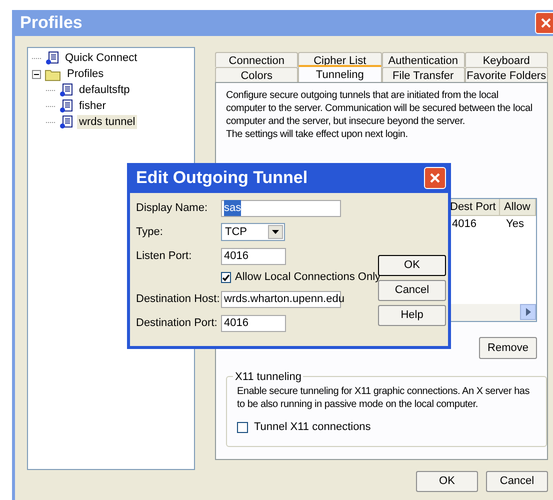 Image resolution: width=553 pixels, height=500 pixels. Describe the element at coordinates (412, 315) in the screenshot. I see `push-button: Help` at that location.